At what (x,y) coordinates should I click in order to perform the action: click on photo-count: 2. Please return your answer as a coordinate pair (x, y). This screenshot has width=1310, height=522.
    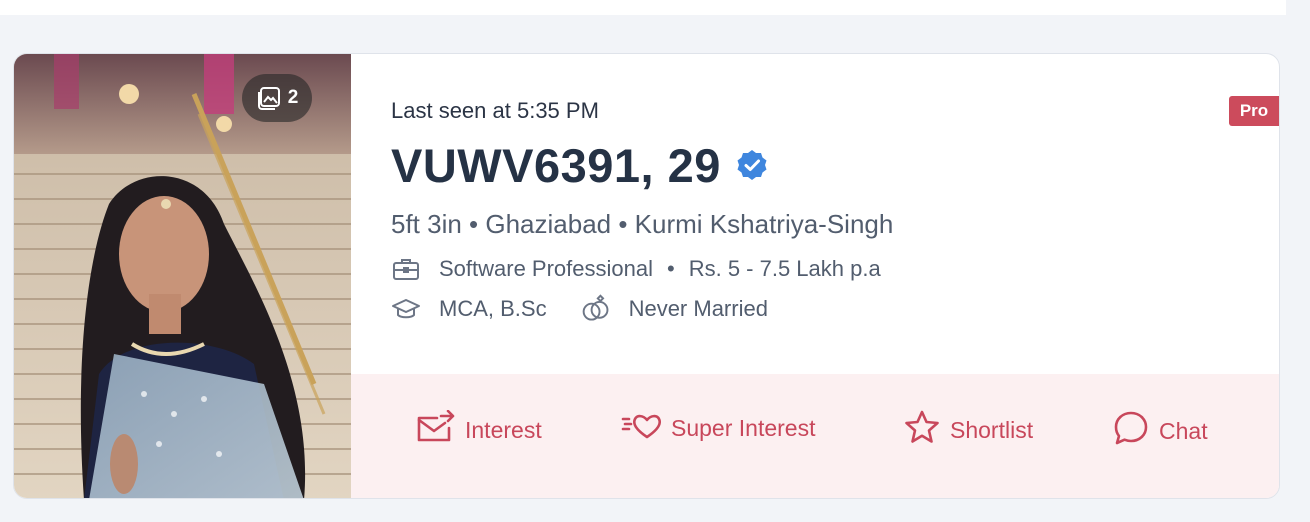
    Looking at the image, I should click on (293, 97).